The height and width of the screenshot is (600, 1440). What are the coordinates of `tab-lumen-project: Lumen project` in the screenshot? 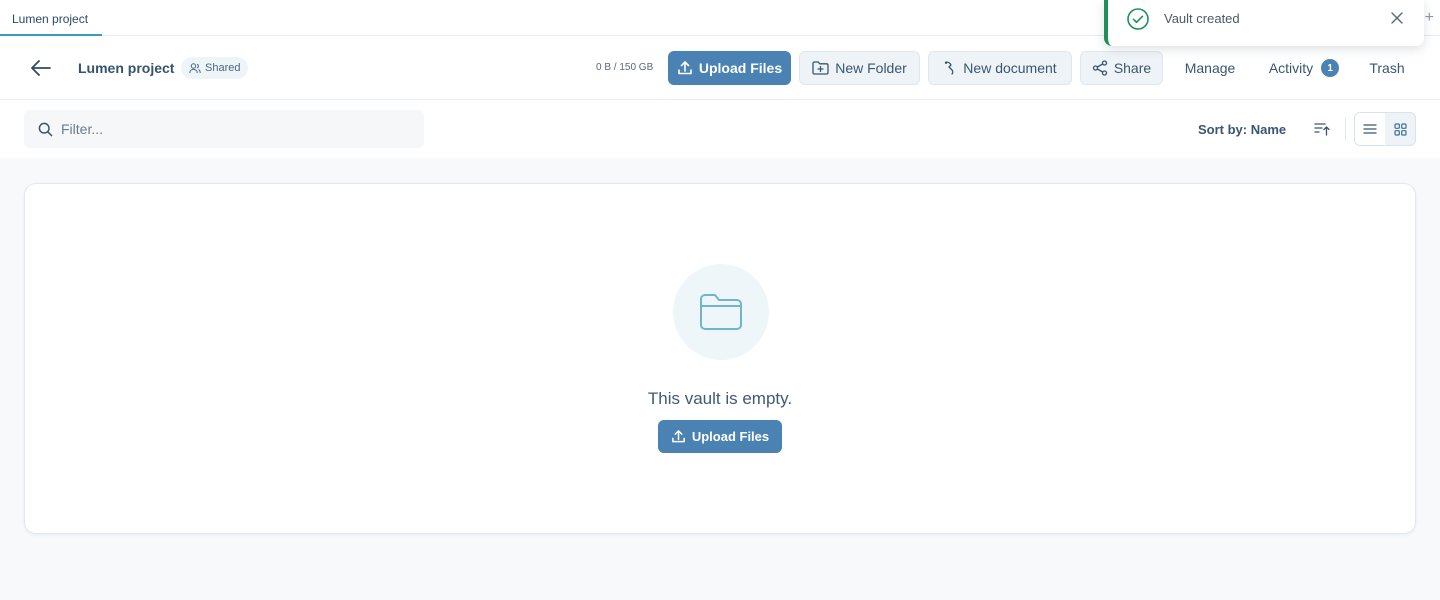 It's located at (51, 18).